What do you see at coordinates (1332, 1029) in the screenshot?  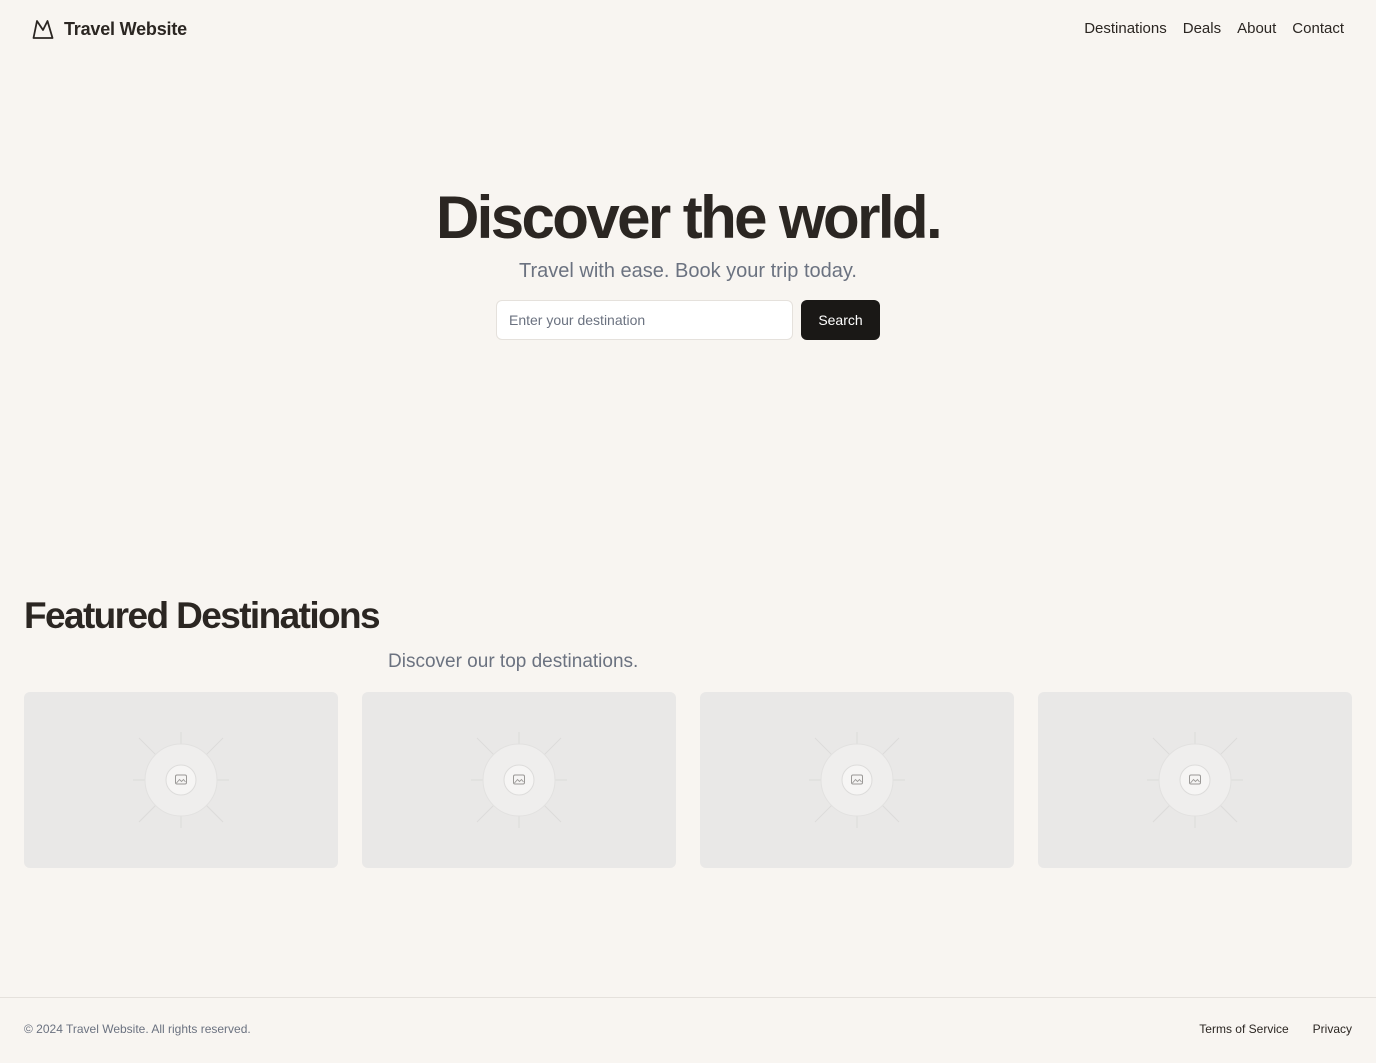 I see `privacy-link: Privacy` at bounding box center [1332, 1029].